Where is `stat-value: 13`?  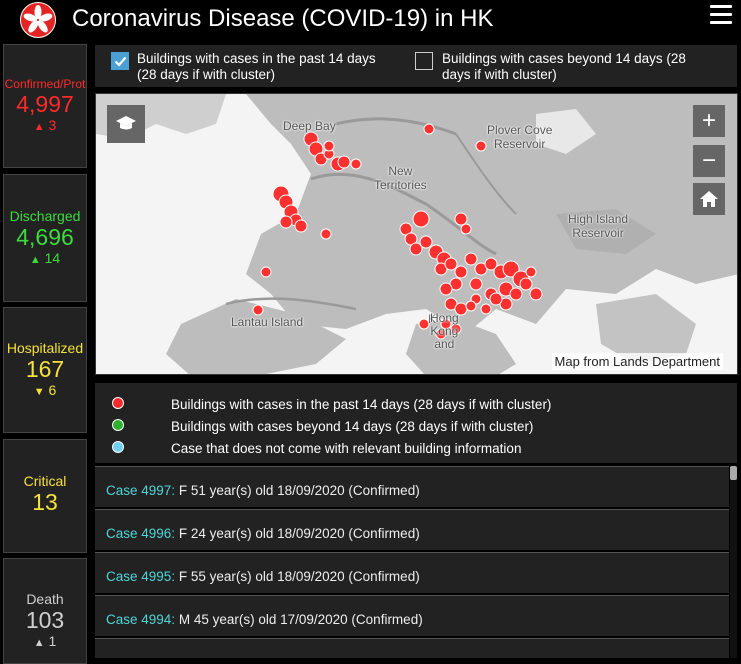
stat-value: 13 is located at coordinates (45, 502).